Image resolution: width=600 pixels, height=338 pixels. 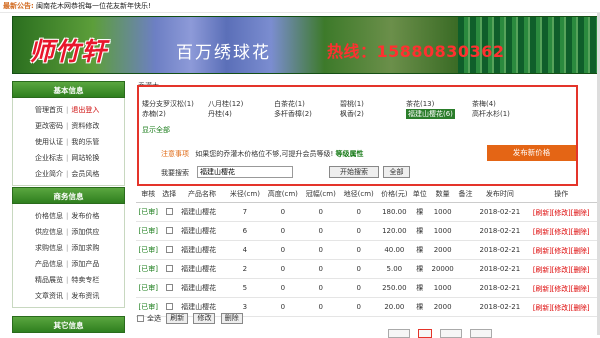 What do you see at coordinates (396, 172) in the screenshot?
I see `show-all-button: 全部` at bounding box center [396, 172].